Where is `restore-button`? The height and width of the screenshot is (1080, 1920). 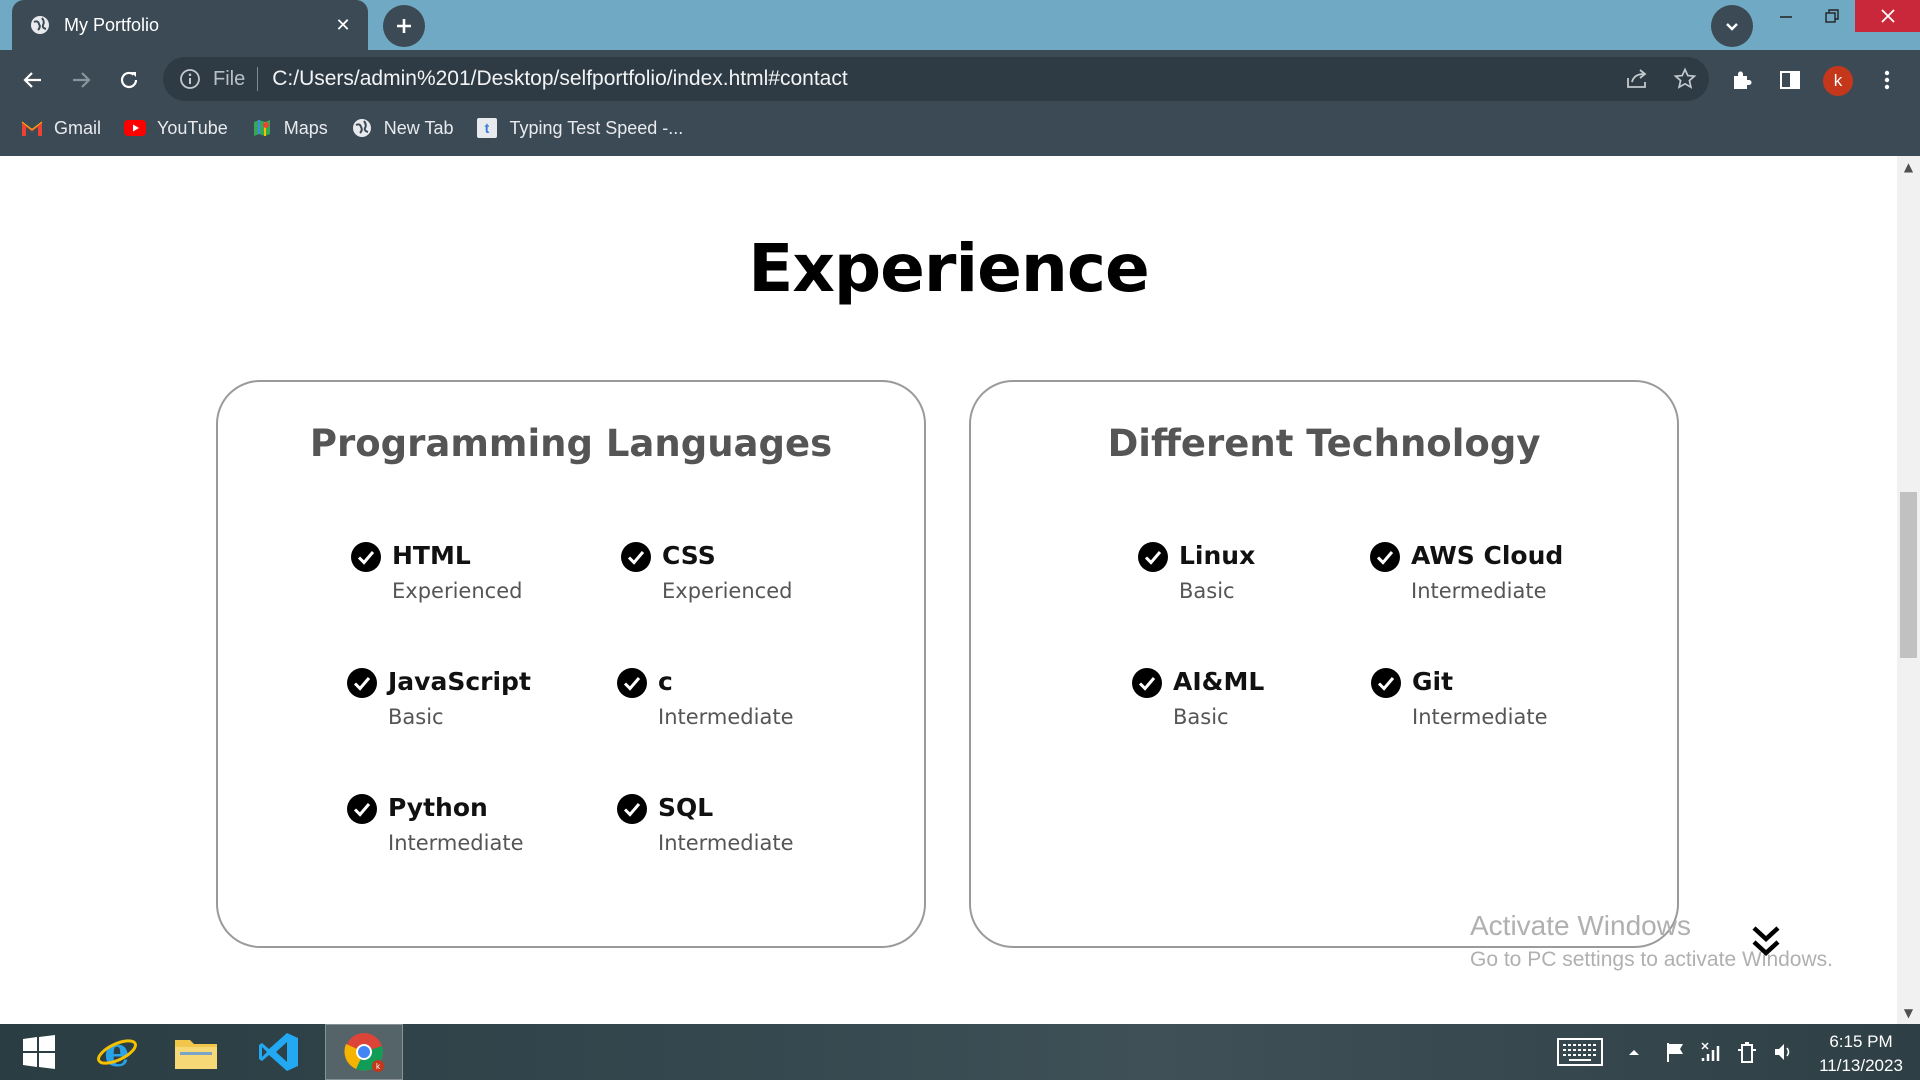
restore-button is located at coordinates (1832, 16).